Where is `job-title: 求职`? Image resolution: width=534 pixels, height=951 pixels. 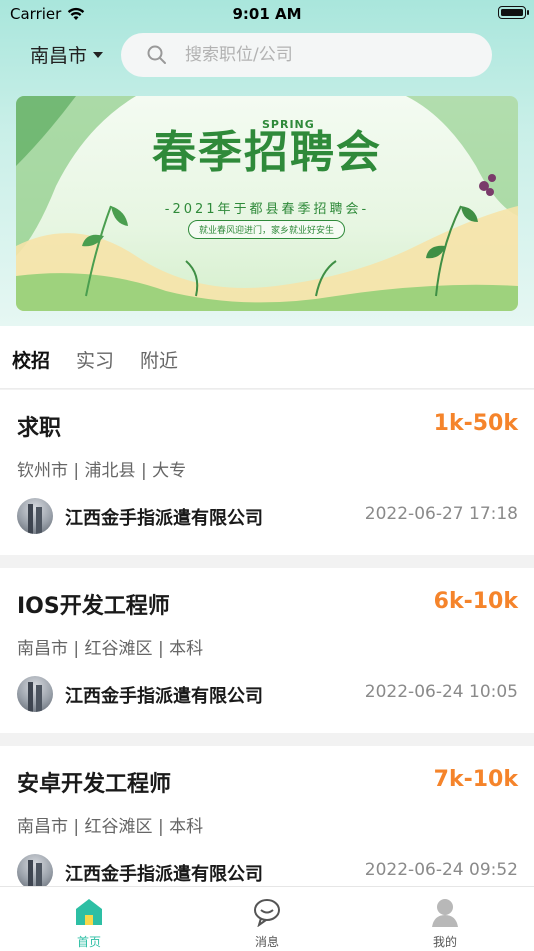 job-title: 求职 is located at coordinates (39, 428).